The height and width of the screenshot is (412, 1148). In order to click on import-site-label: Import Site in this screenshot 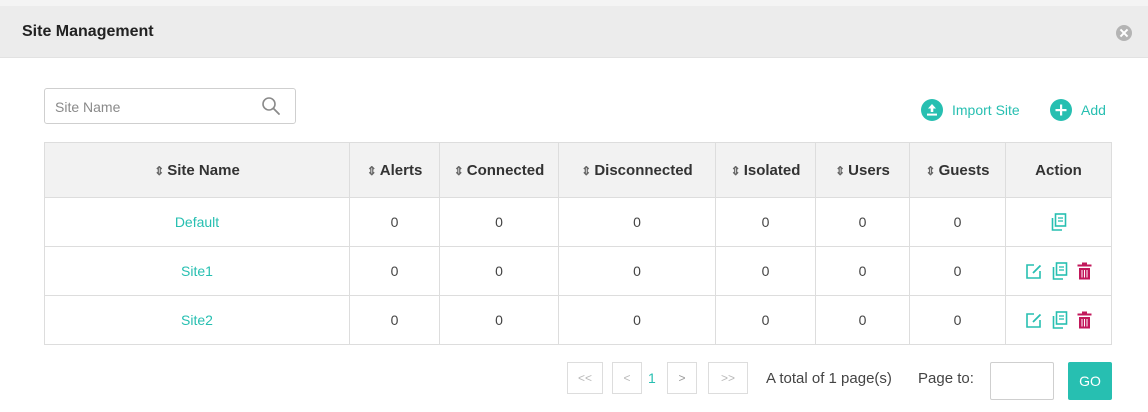, I will do `click(986, 110)`.